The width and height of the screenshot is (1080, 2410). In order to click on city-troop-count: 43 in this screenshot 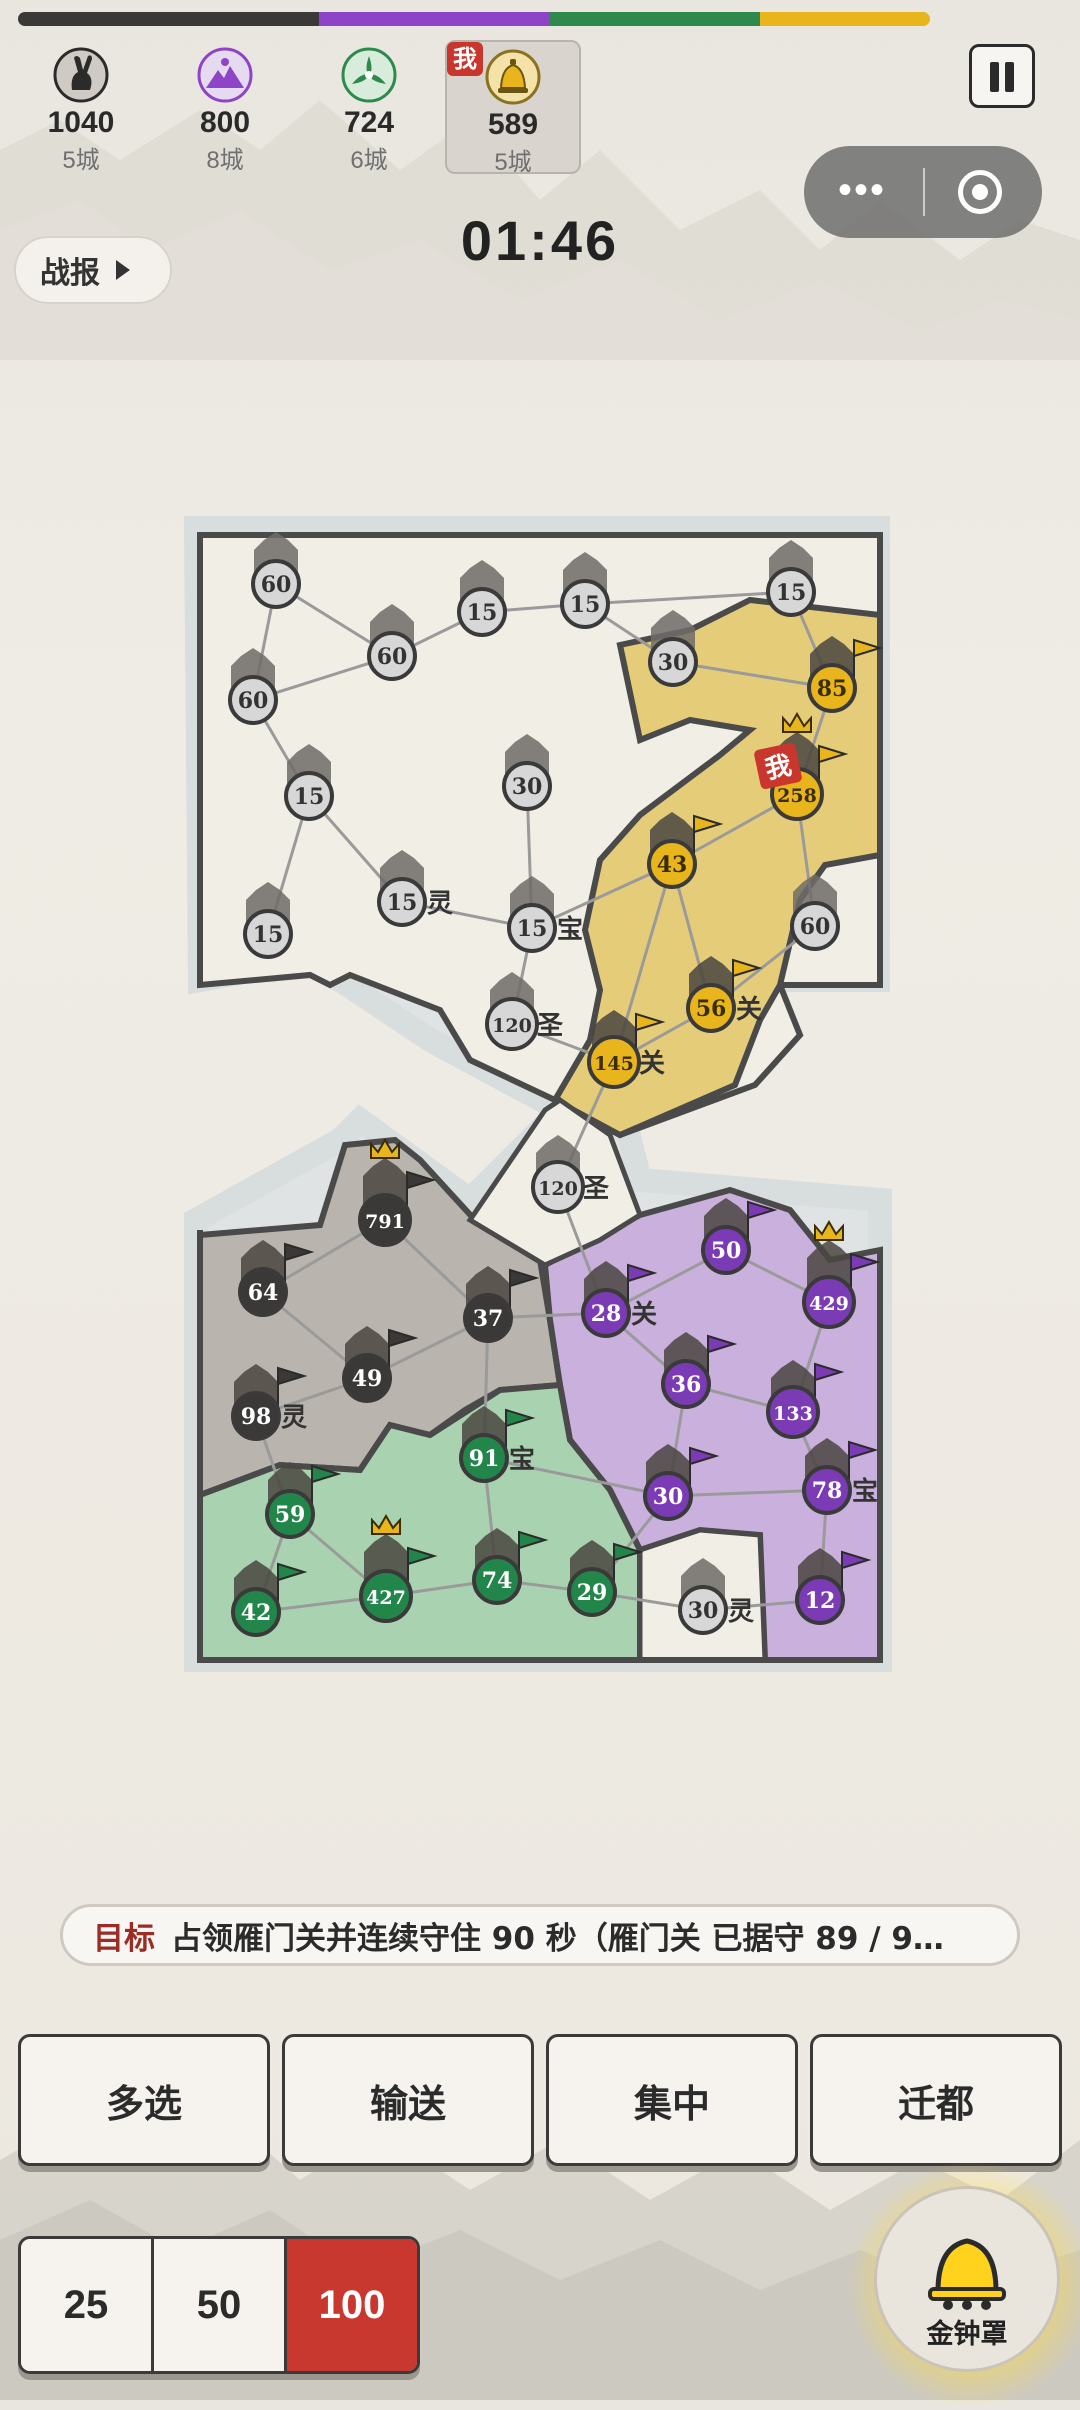, I will do `click(672, 865)`.